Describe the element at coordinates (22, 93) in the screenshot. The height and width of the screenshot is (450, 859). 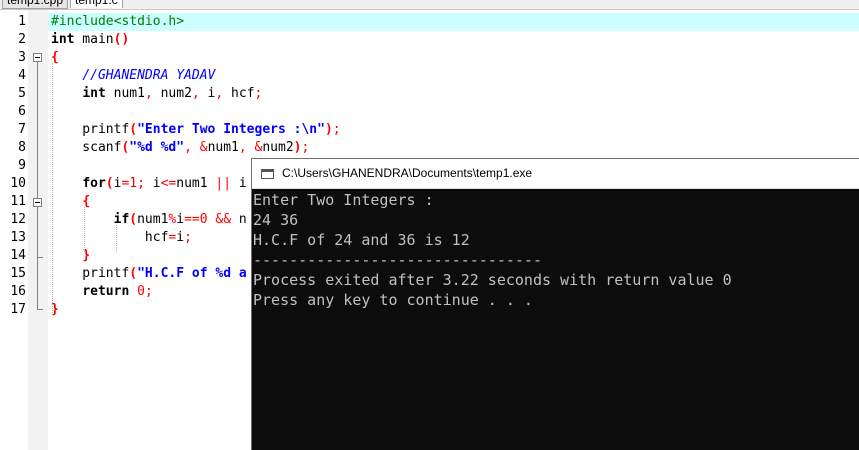
I see `line-number: 5` at that location.